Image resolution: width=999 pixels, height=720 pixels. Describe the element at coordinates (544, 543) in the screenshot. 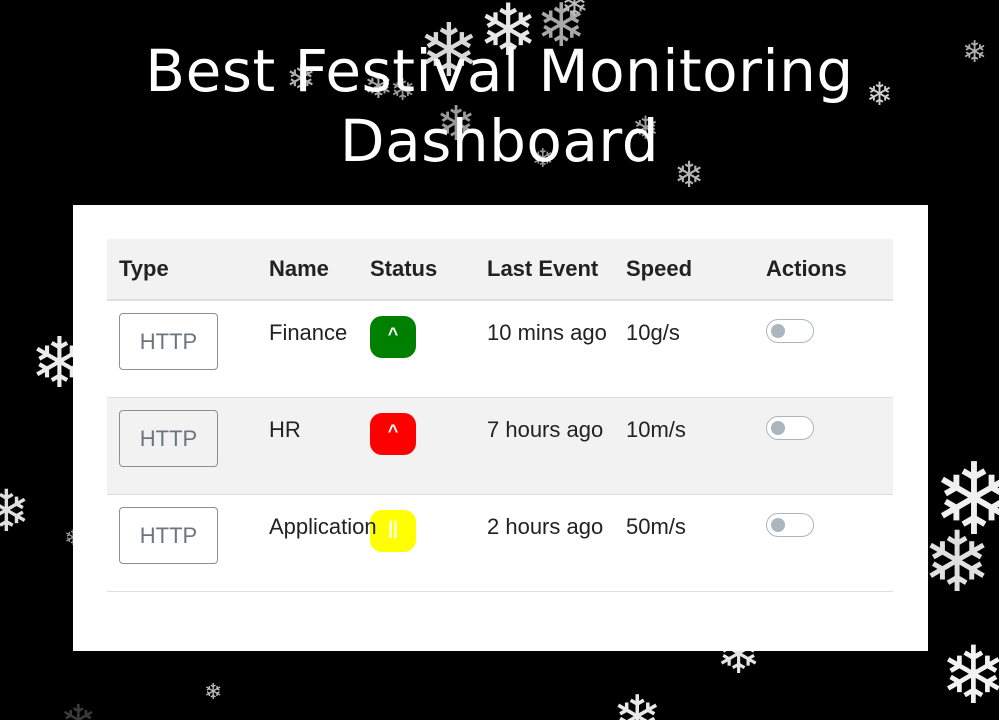

I see `last-event-cell: 2 hours ago` at that location.